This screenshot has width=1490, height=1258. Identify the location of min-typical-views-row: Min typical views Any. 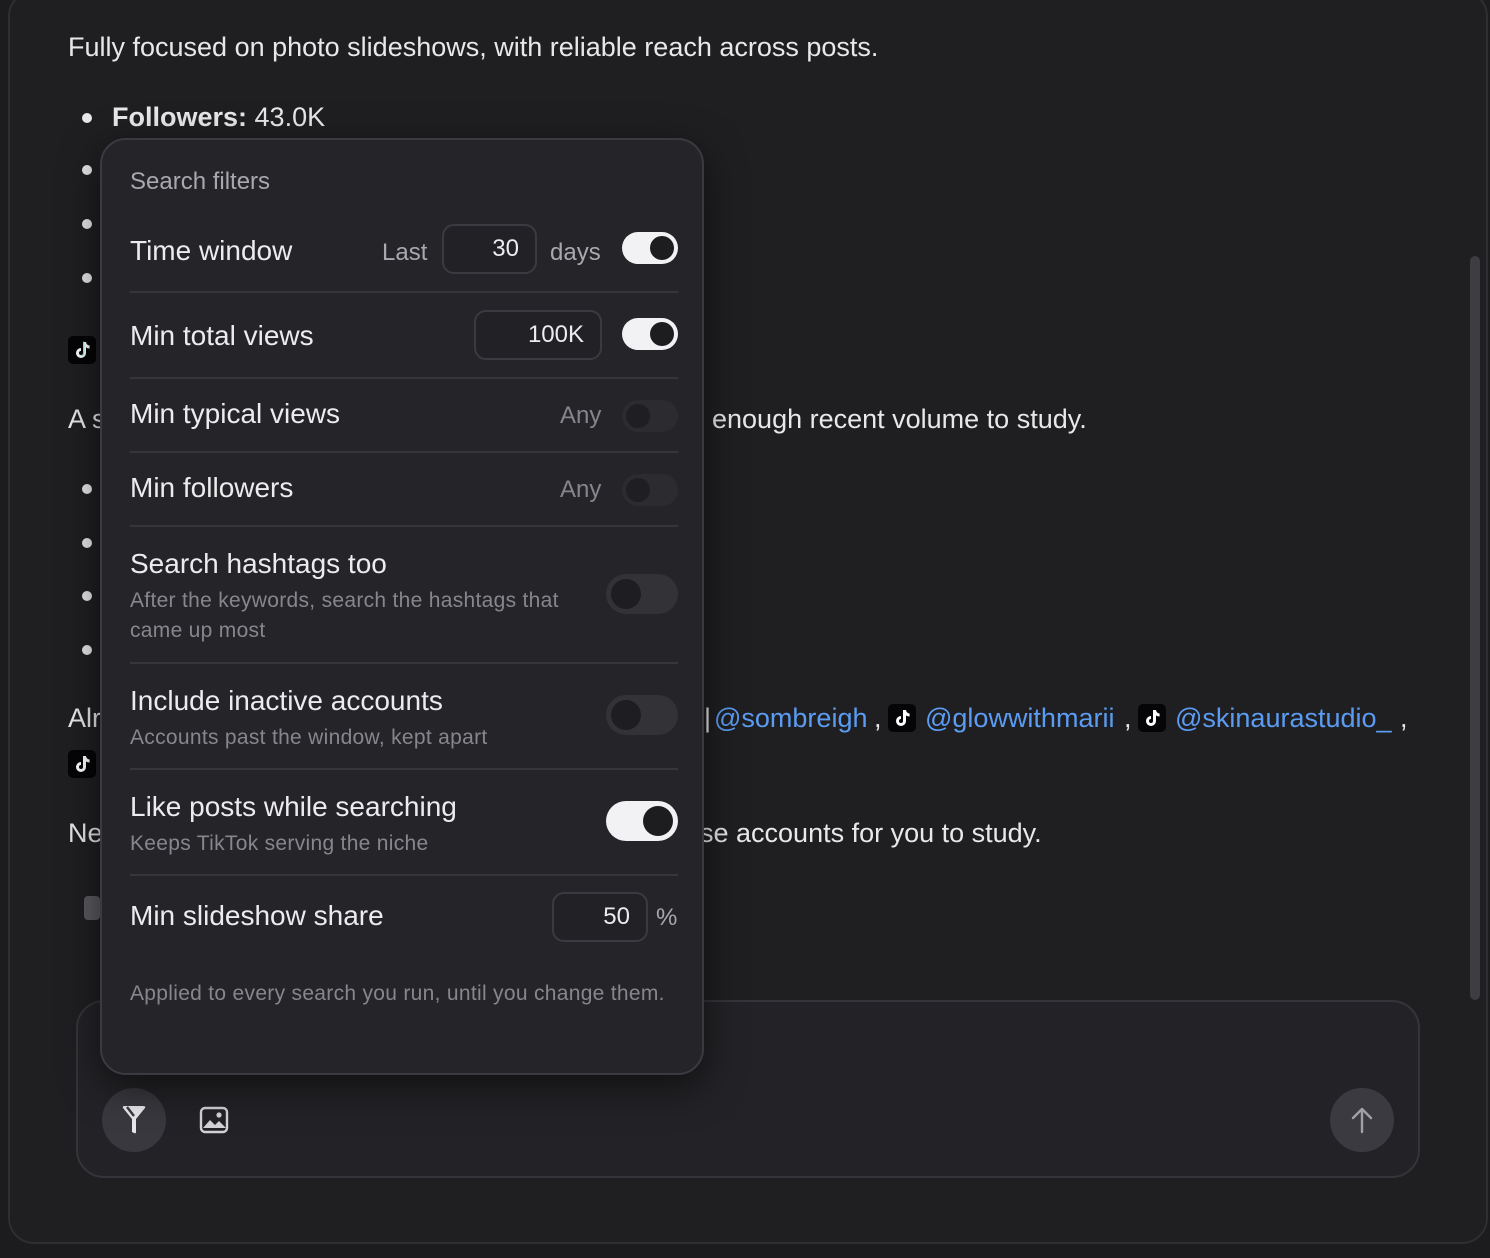
(404, 419).